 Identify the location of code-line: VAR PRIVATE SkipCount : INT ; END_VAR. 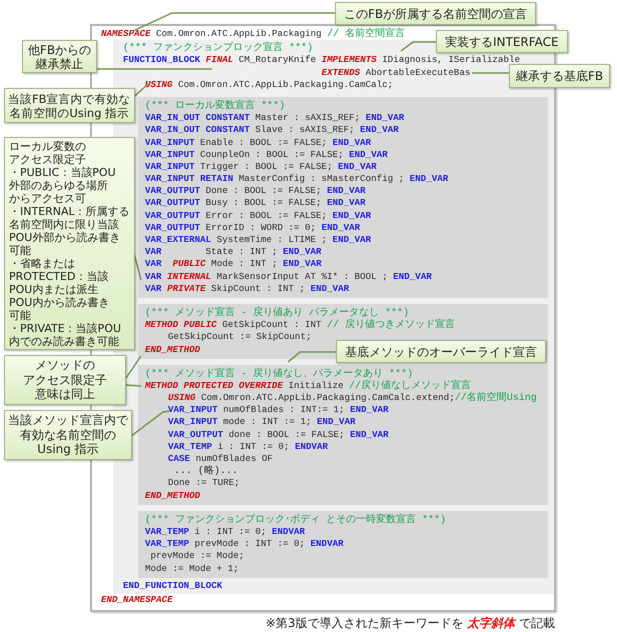
(247, 288).